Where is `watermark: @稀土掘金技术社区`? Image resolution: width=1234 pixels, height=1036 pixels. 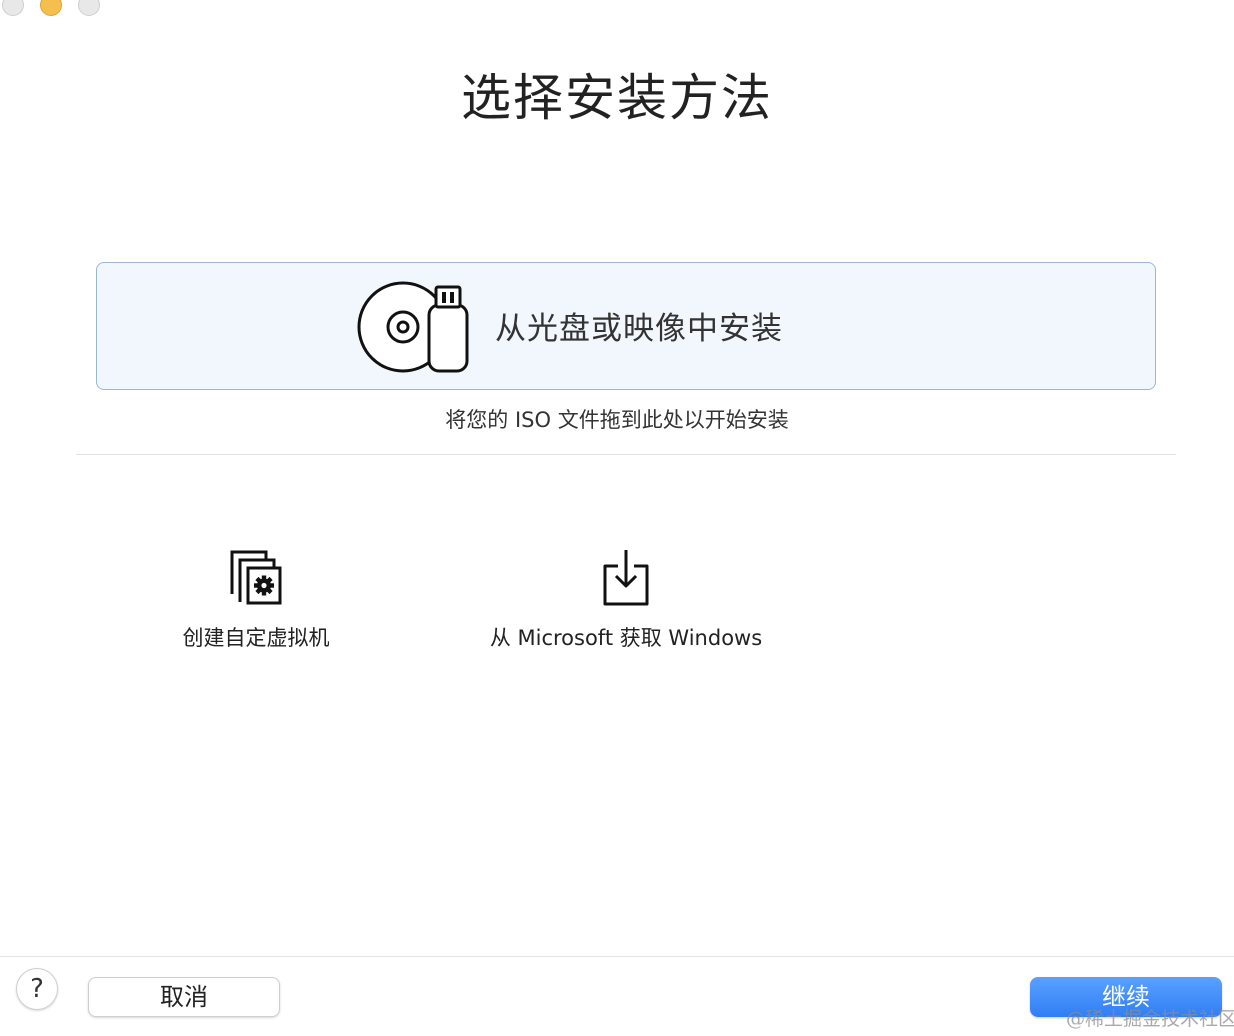
watermark: @稀土掘金技术社区 is located at coordinates (1150, 1019).